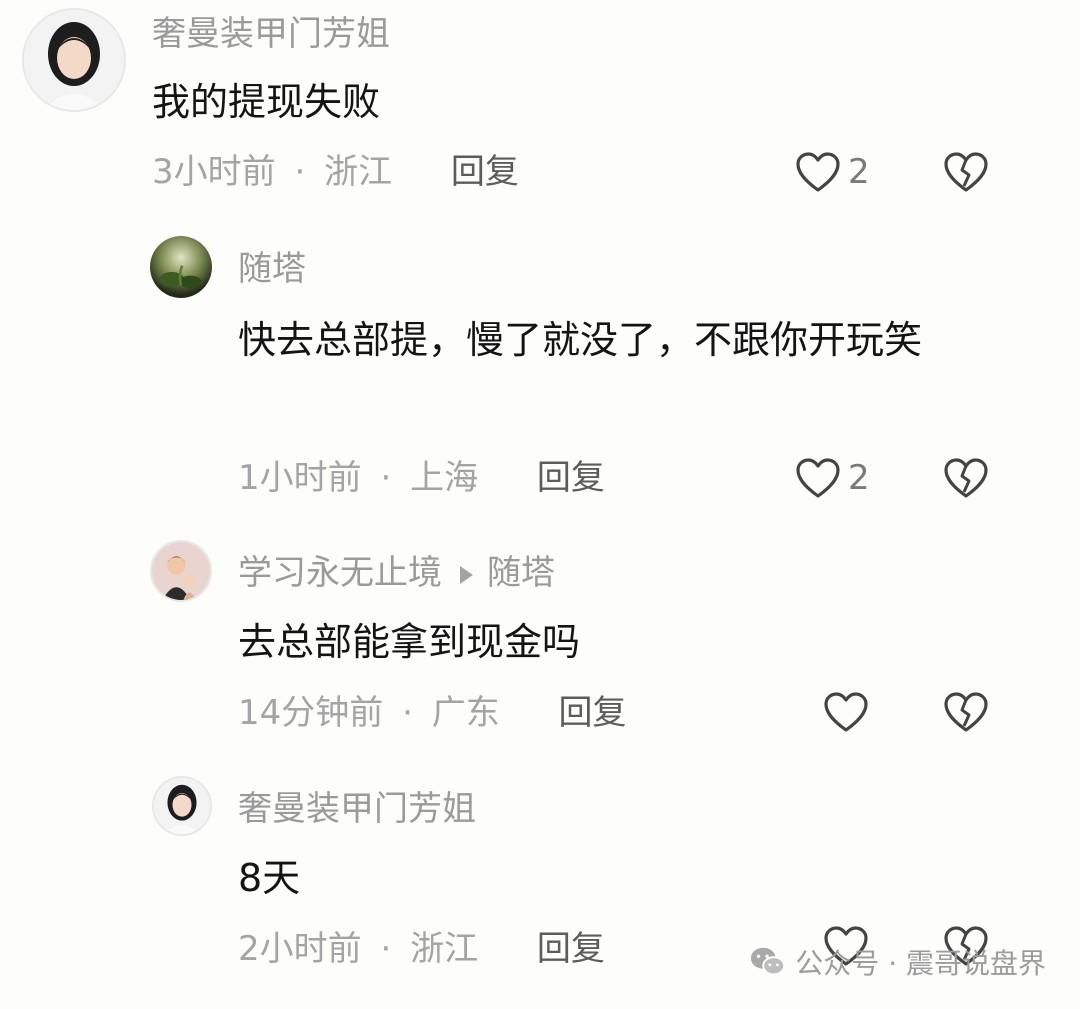 The height and width of the screenshot is (1009, 1080). I want to click on wechat-icon, so click(768, 961).